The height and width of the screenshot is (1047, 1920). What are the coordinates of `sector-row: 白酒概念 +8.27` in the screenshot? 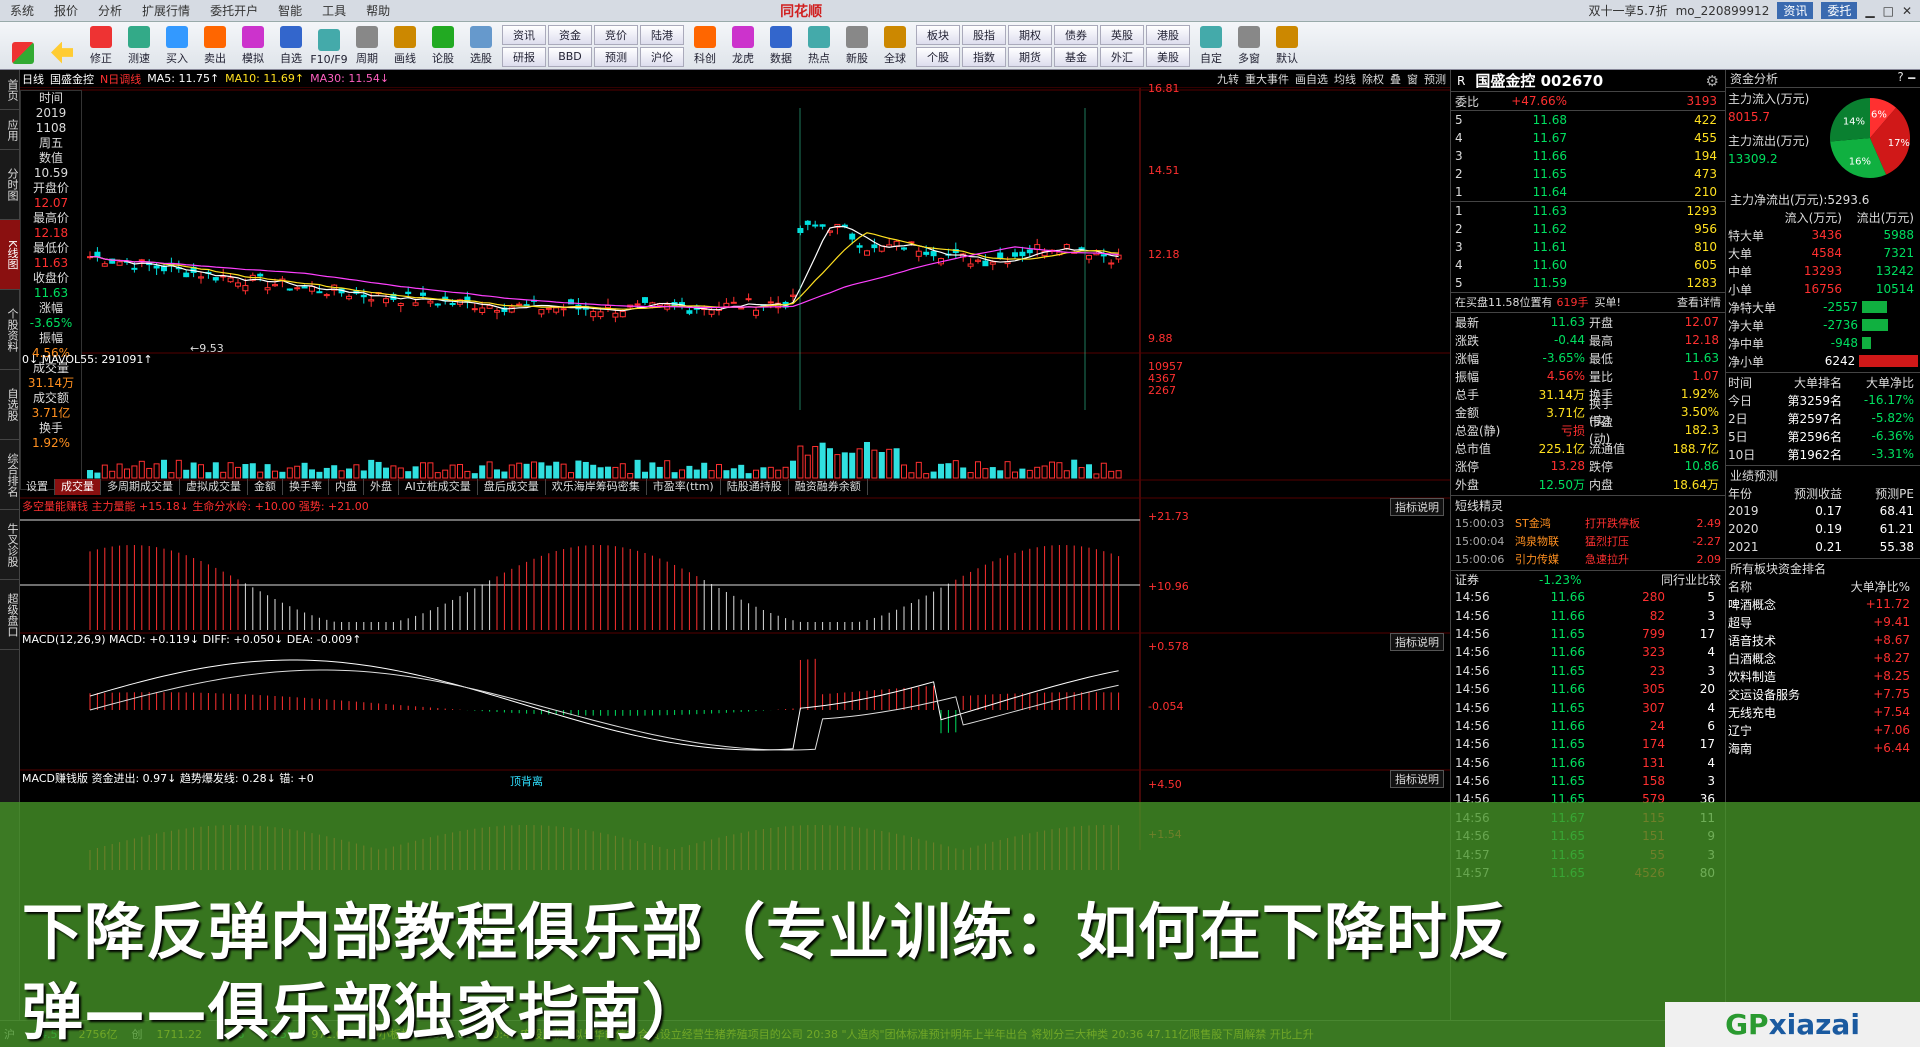 It's located at (1823, 658).